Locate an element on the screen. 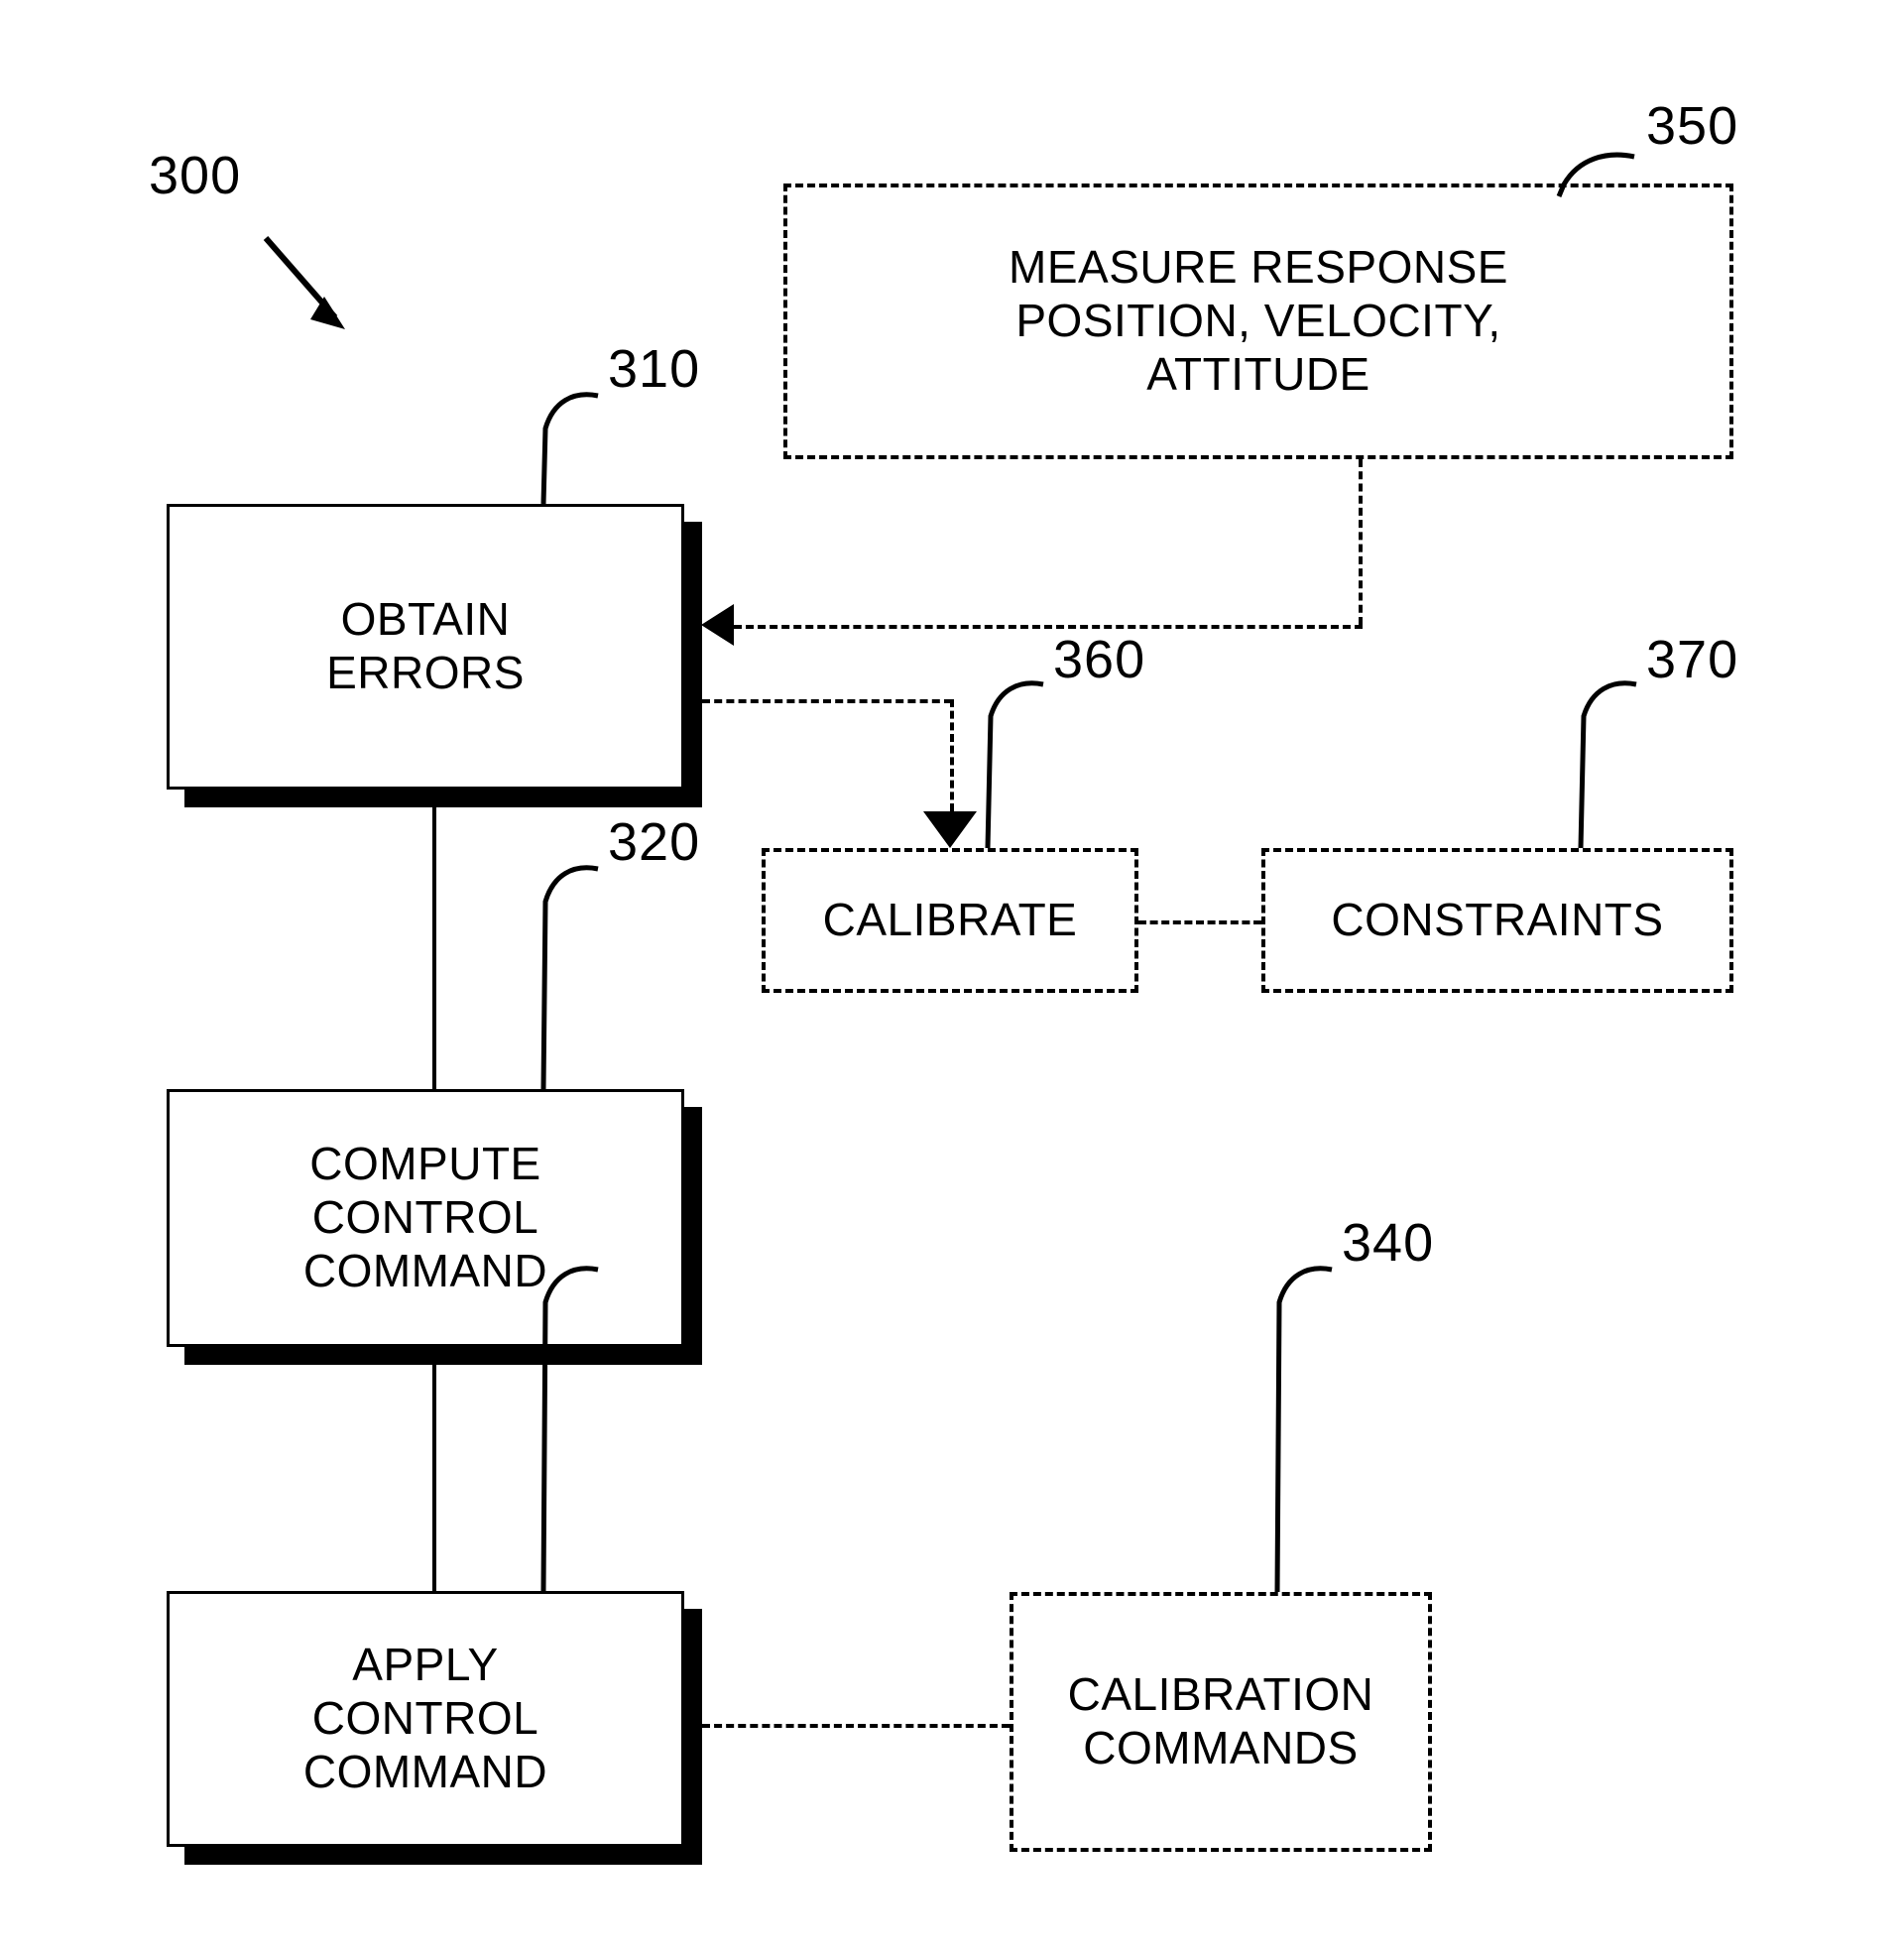 This screenshot has width=1904, height=1954. node-compute-control-command: COMPUTE CONTROL COMMAND is located at coordinates (425, 1218).